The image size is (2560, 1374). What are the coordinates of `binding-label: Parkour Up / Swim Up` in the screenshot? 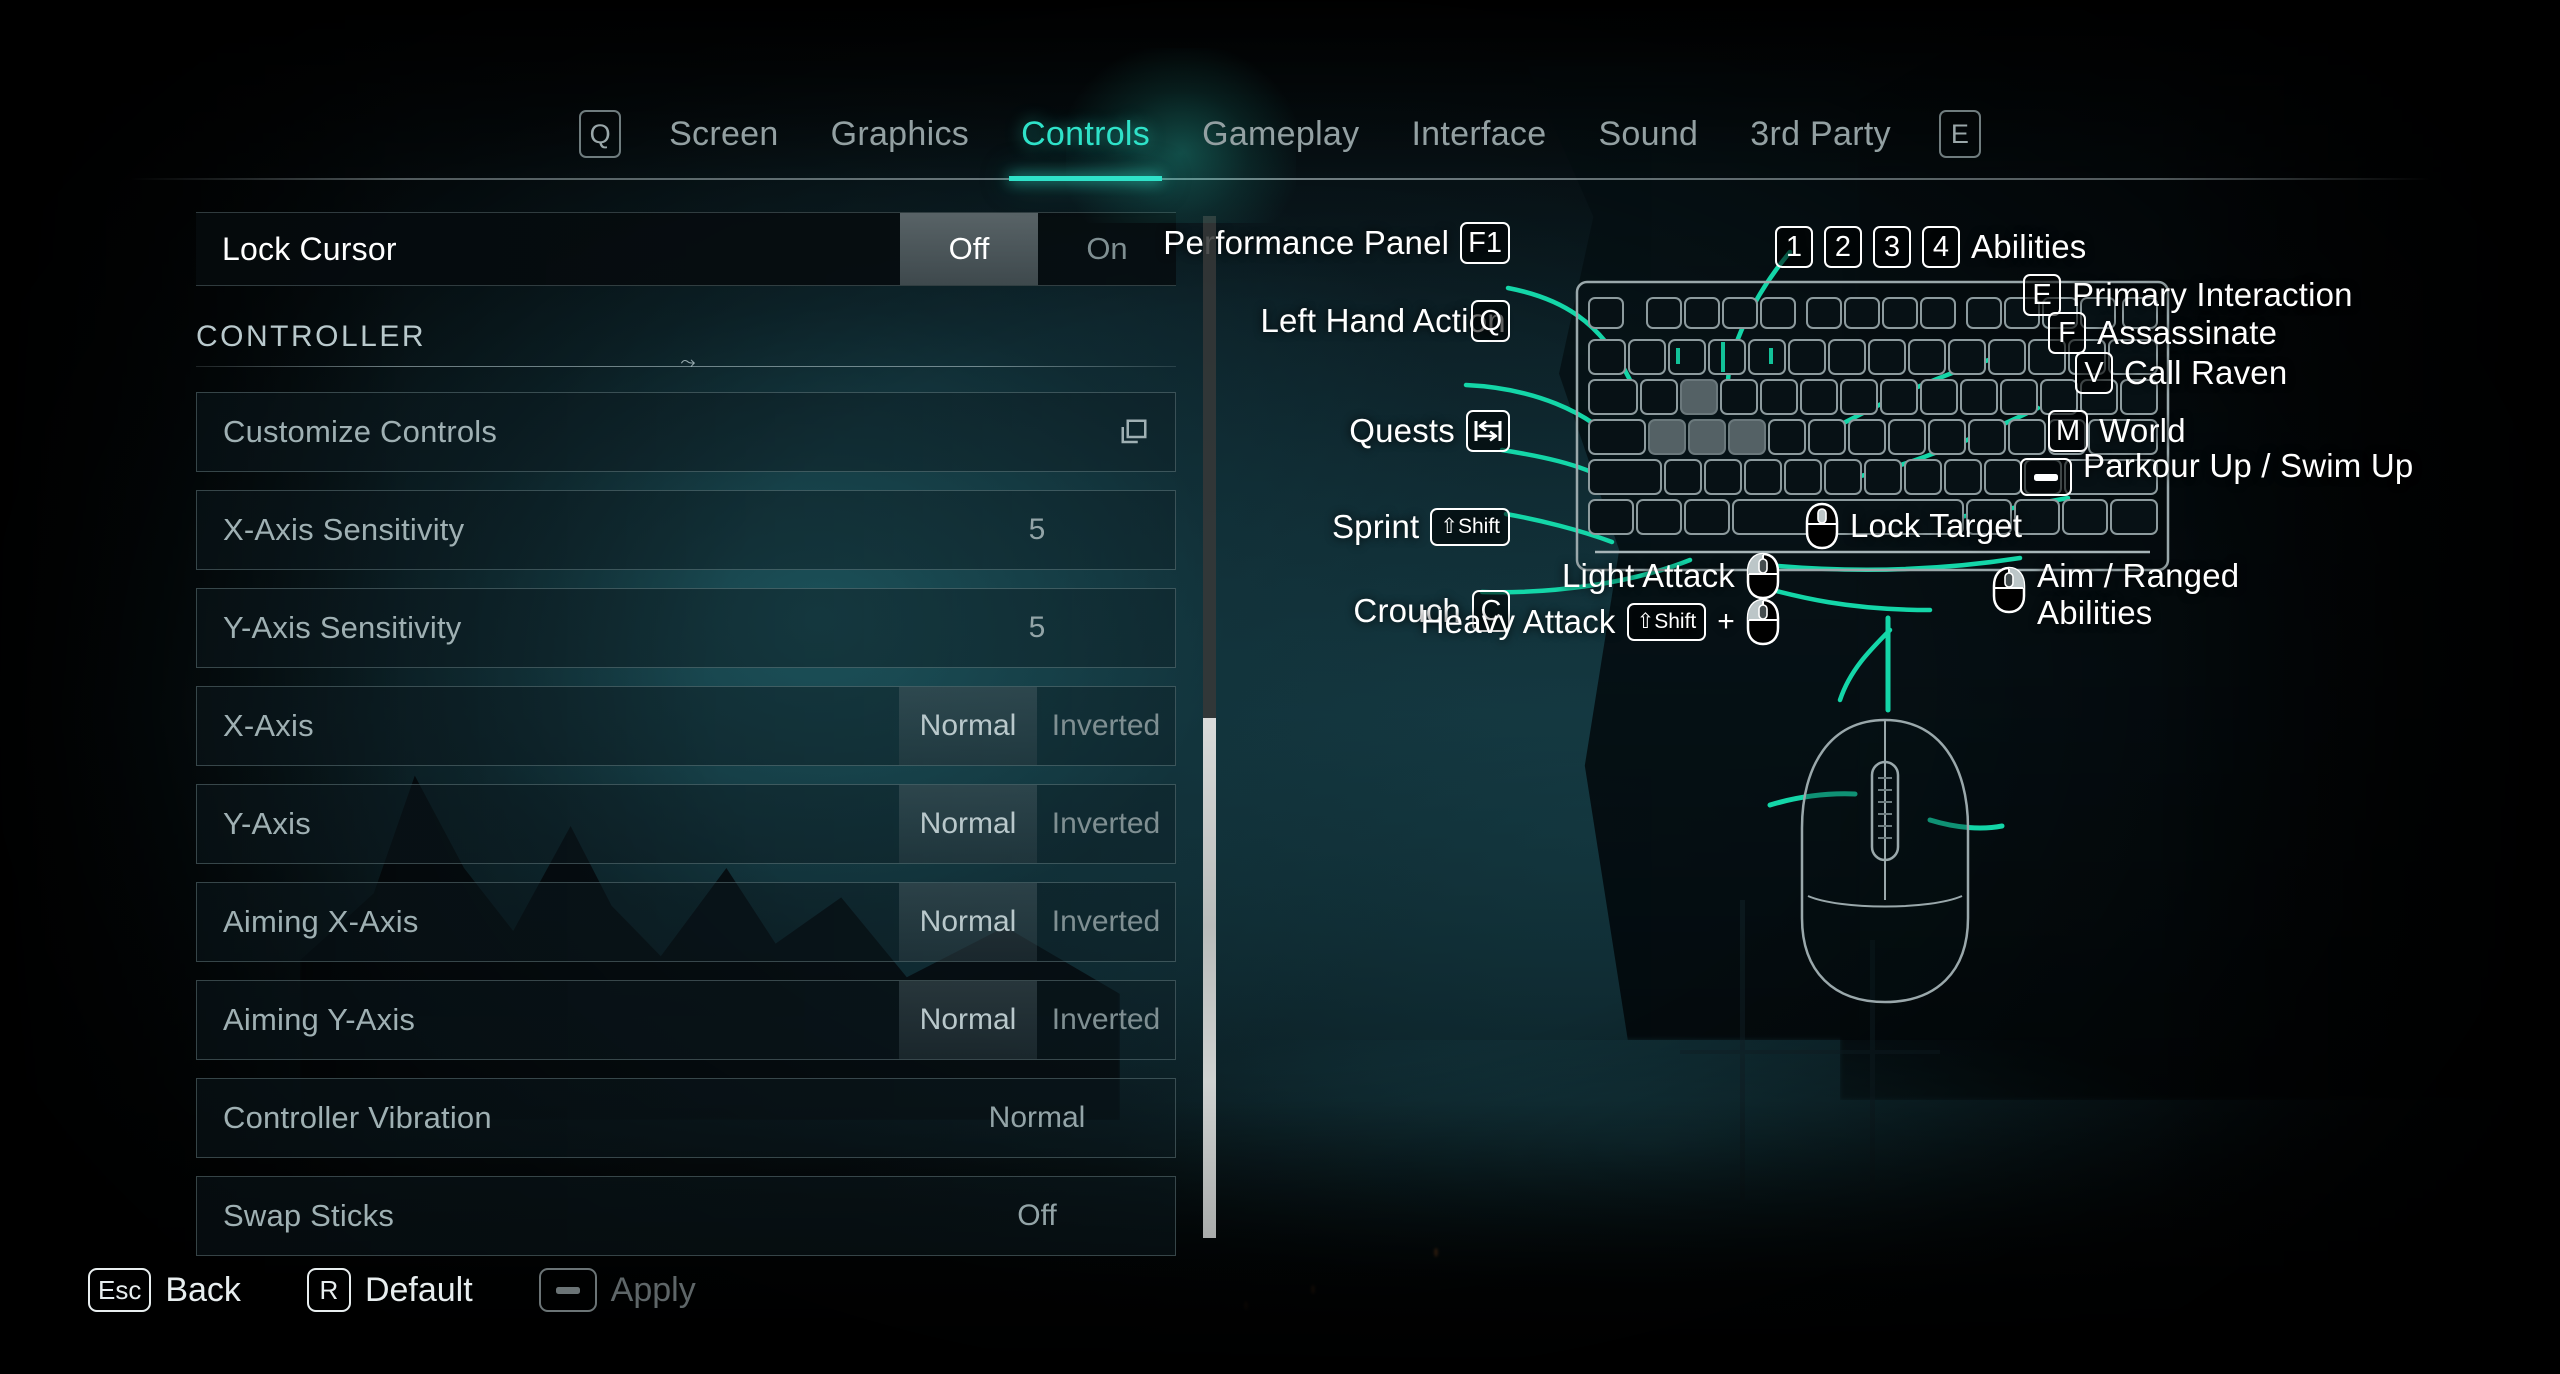 It's located at (2248, 465).